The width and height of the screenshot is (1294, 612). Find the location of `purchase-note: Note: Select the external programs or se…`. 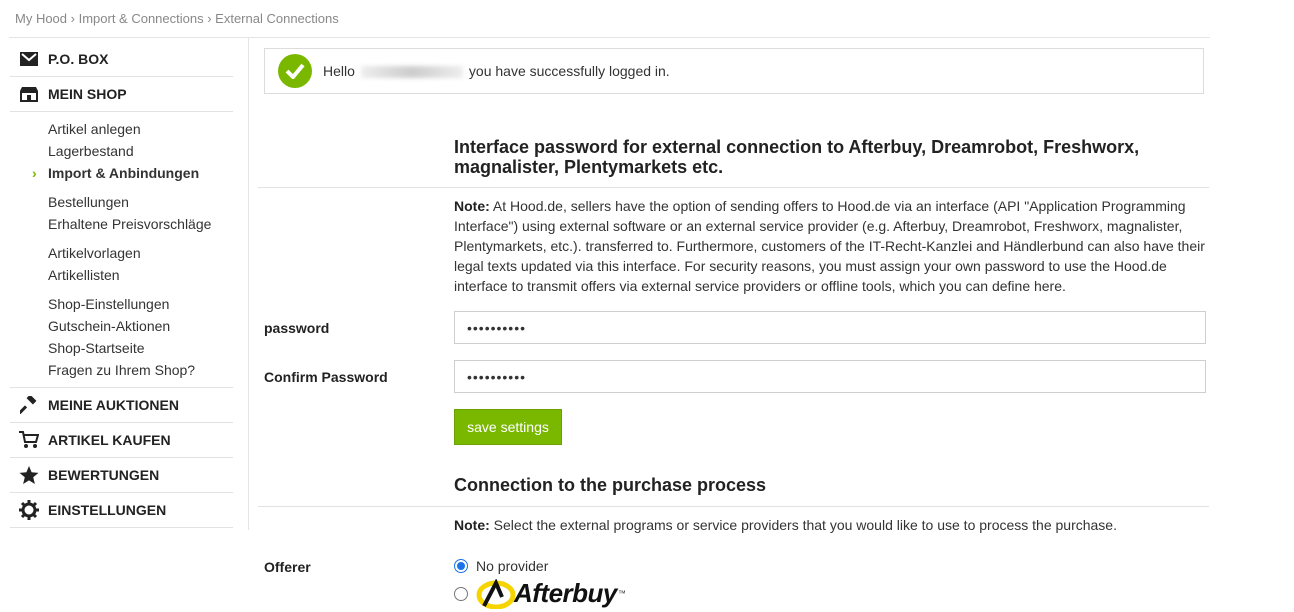

purchase-note: Note: Select the external programs or se… is located at coordinates (785, 525).